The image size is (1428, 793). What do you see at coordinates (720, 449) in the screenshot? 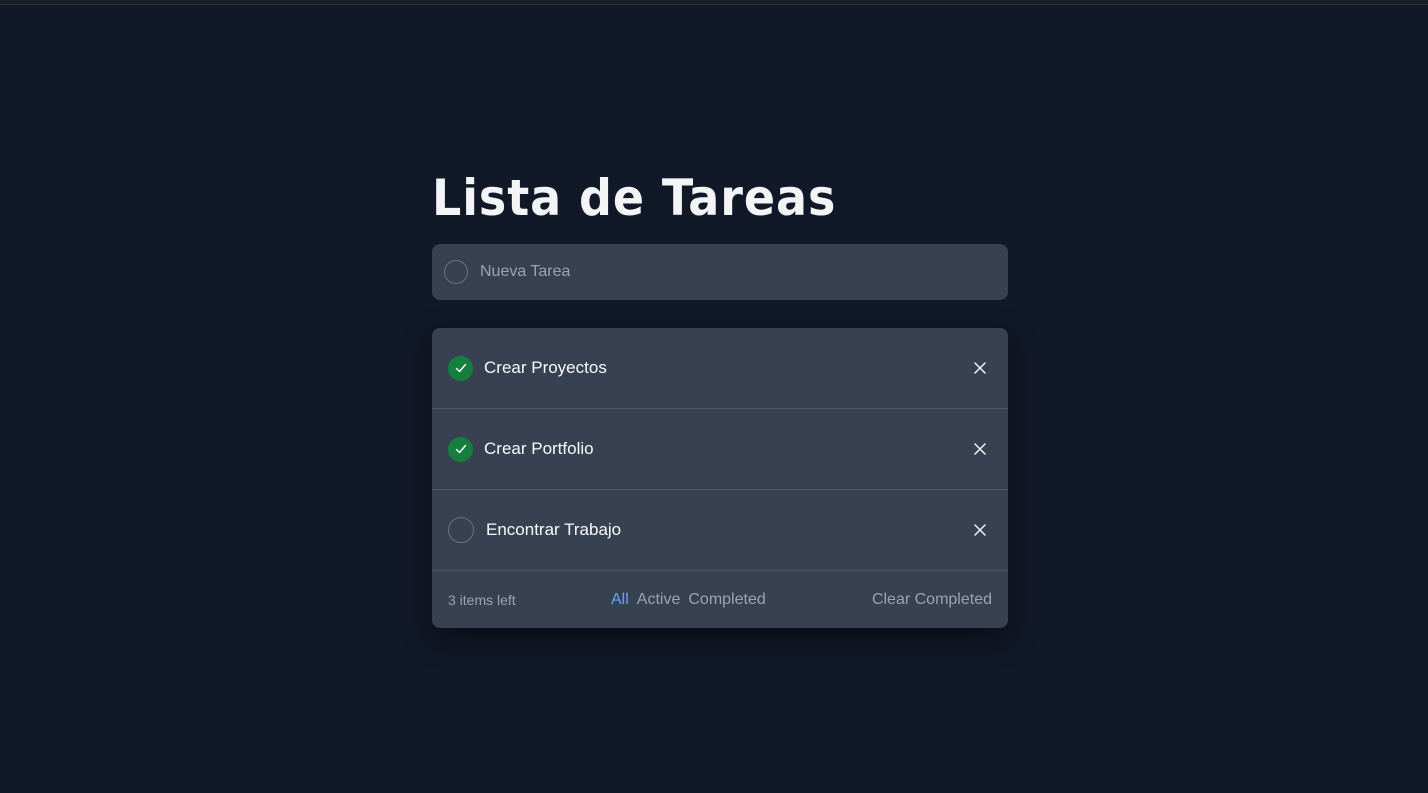
I see `todo-item: Crear Portfolio` at bounding box center [720, 449].